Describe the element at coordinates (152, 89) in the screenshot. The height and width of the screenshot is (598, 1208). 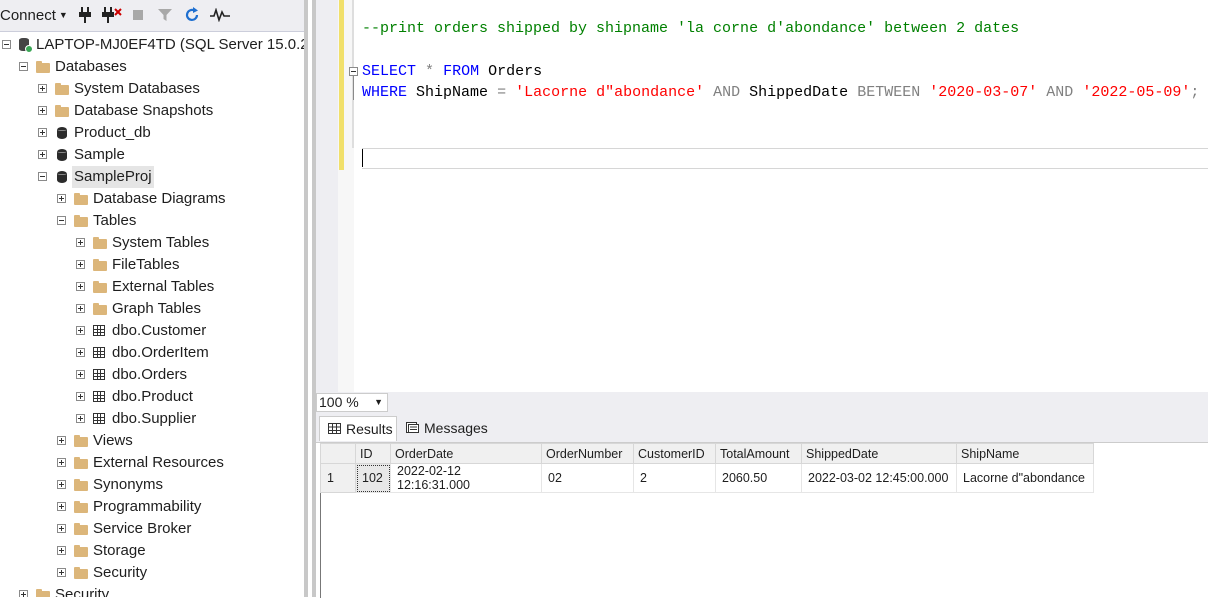
I see `tree-node-system-databases: System Databases` at that location.